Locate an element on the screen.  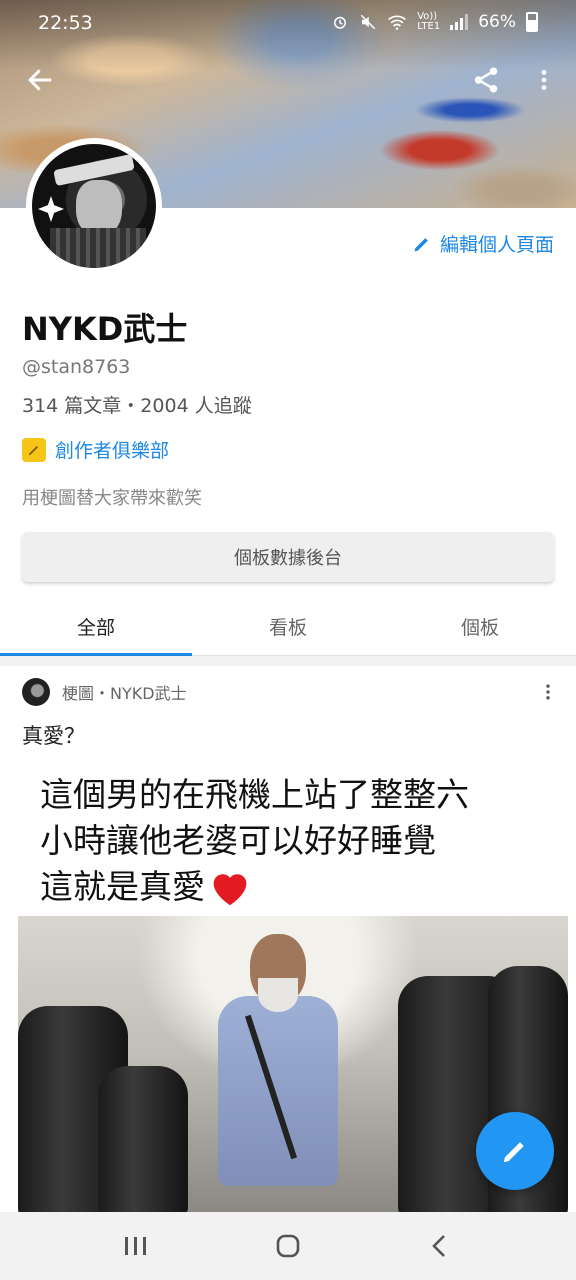
nav-home-button is located at coordinates (288, 1246).